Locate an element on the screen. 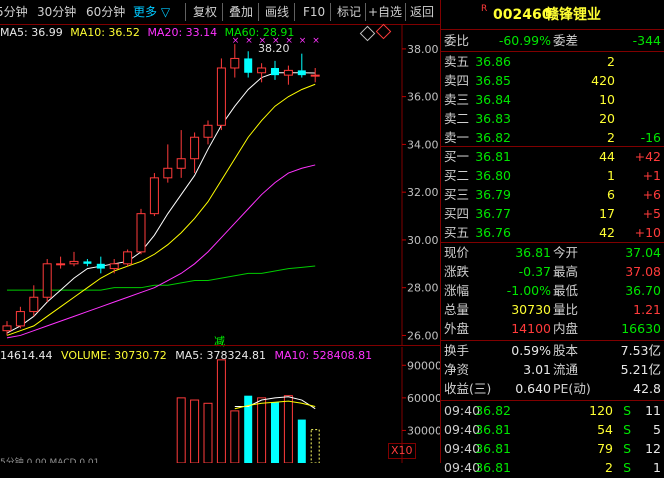 Image resolution: width=664 pixels, height=478 pixels. bid-volume: 1 is located at coordinates (611, 175).